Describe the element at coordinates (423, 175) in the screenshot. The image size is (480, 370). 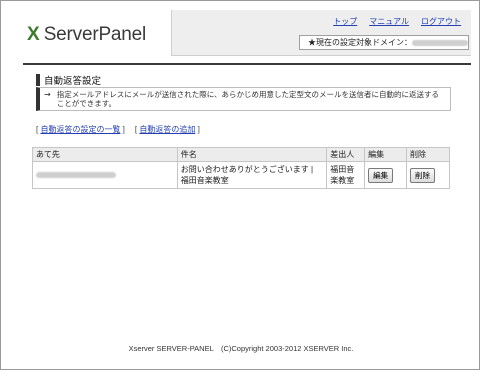
I see `delete-button: 削除` at that location.